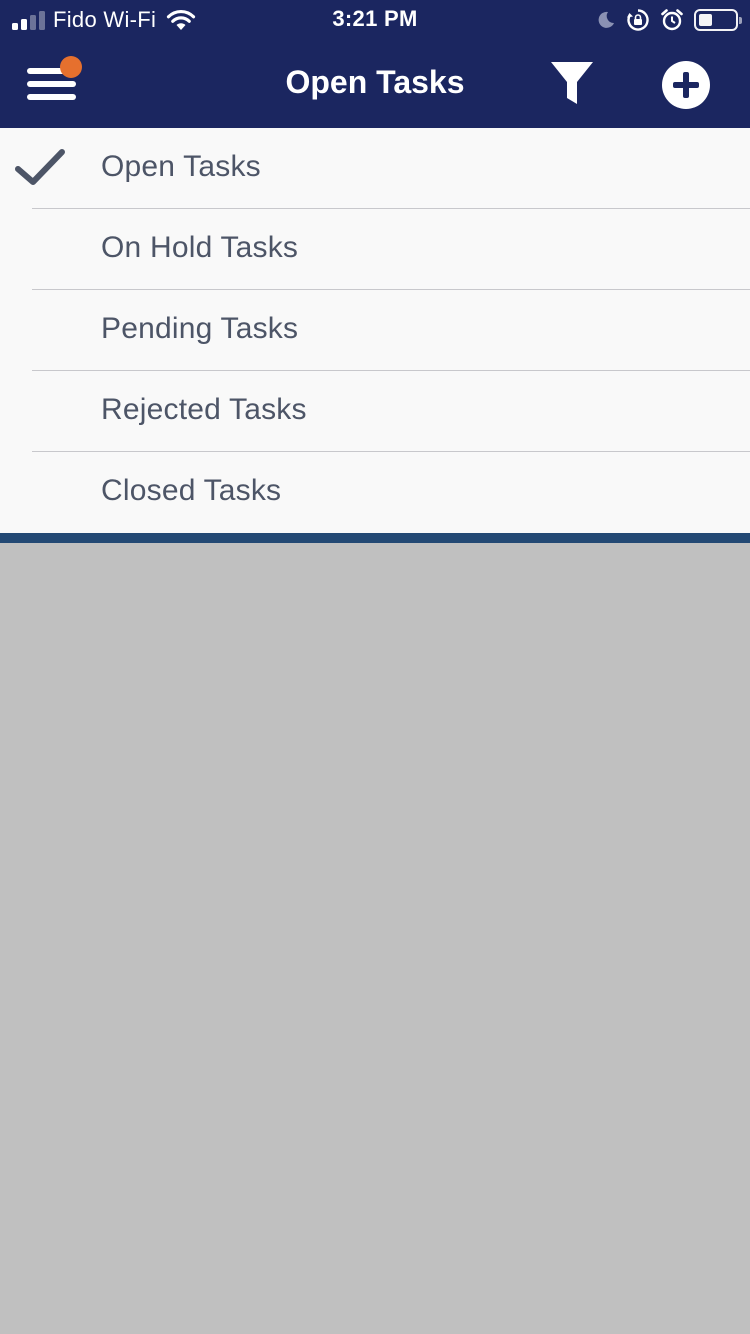 This screenshot has height=1334, width=750. Describe the element at coordinates (375, 168) in the screenshot. I see `task-filter-open: Open Tasks` at that location.